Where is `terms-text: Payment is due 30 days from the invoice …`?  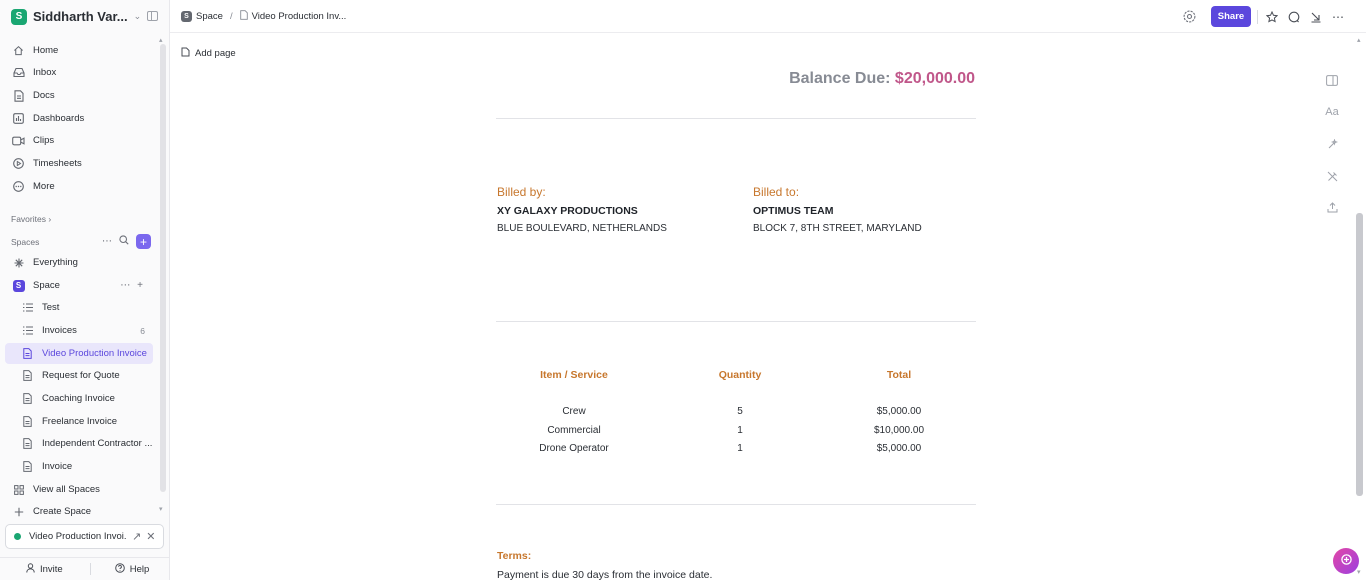 terms-text: Payment is due 30 days from the invoice … is located at coordinates (605, 574).